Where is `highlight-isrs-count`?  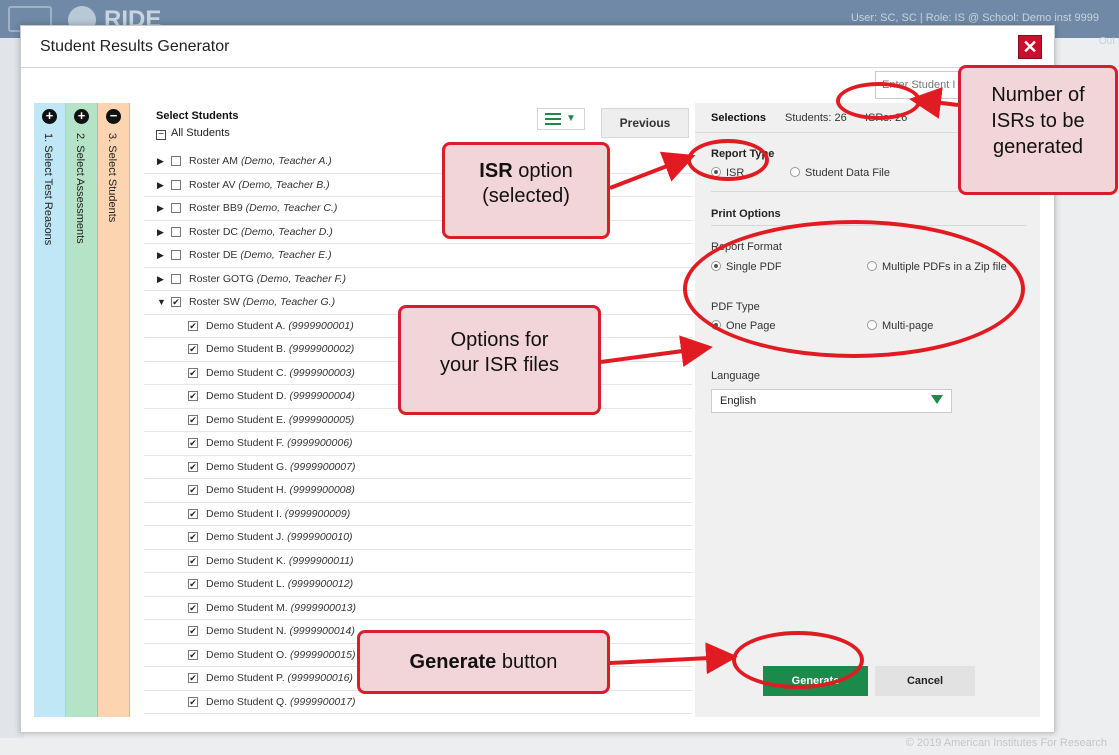 highlight-isrs-count is located at coordinates (878, 101).